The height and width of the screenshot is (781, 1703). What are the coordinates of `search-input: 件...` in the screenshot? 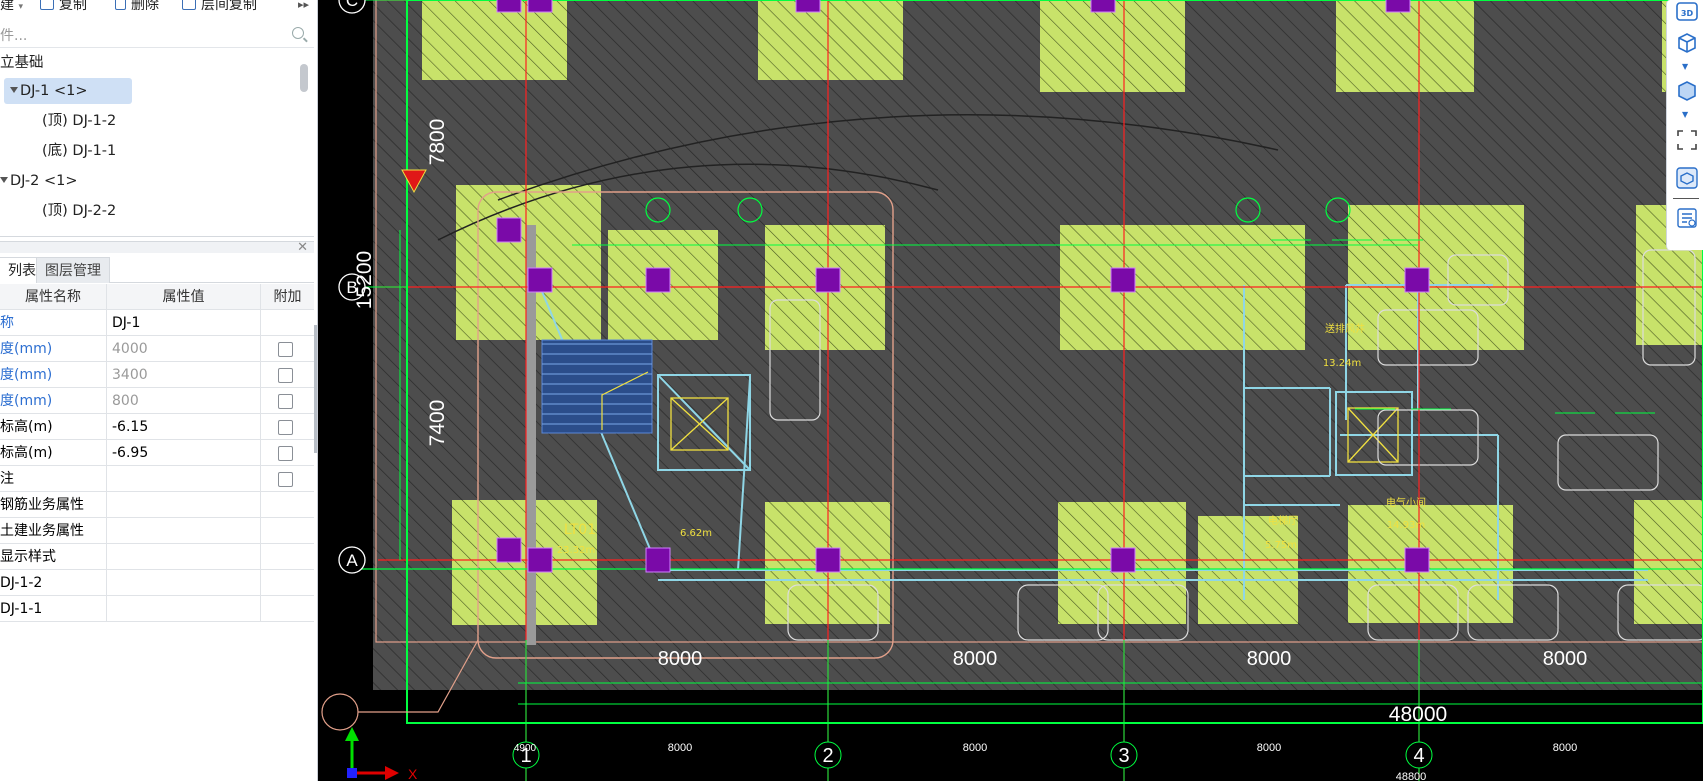 It's located at (13, 35).